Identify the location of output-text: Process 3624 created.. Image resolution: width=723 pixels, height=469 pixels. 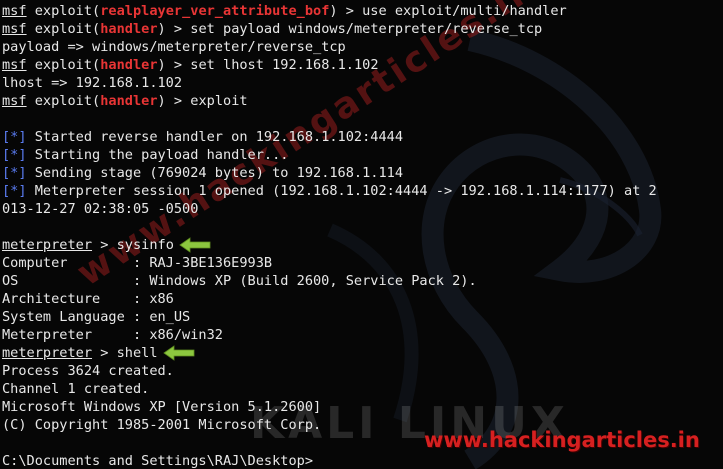
(88, 371).